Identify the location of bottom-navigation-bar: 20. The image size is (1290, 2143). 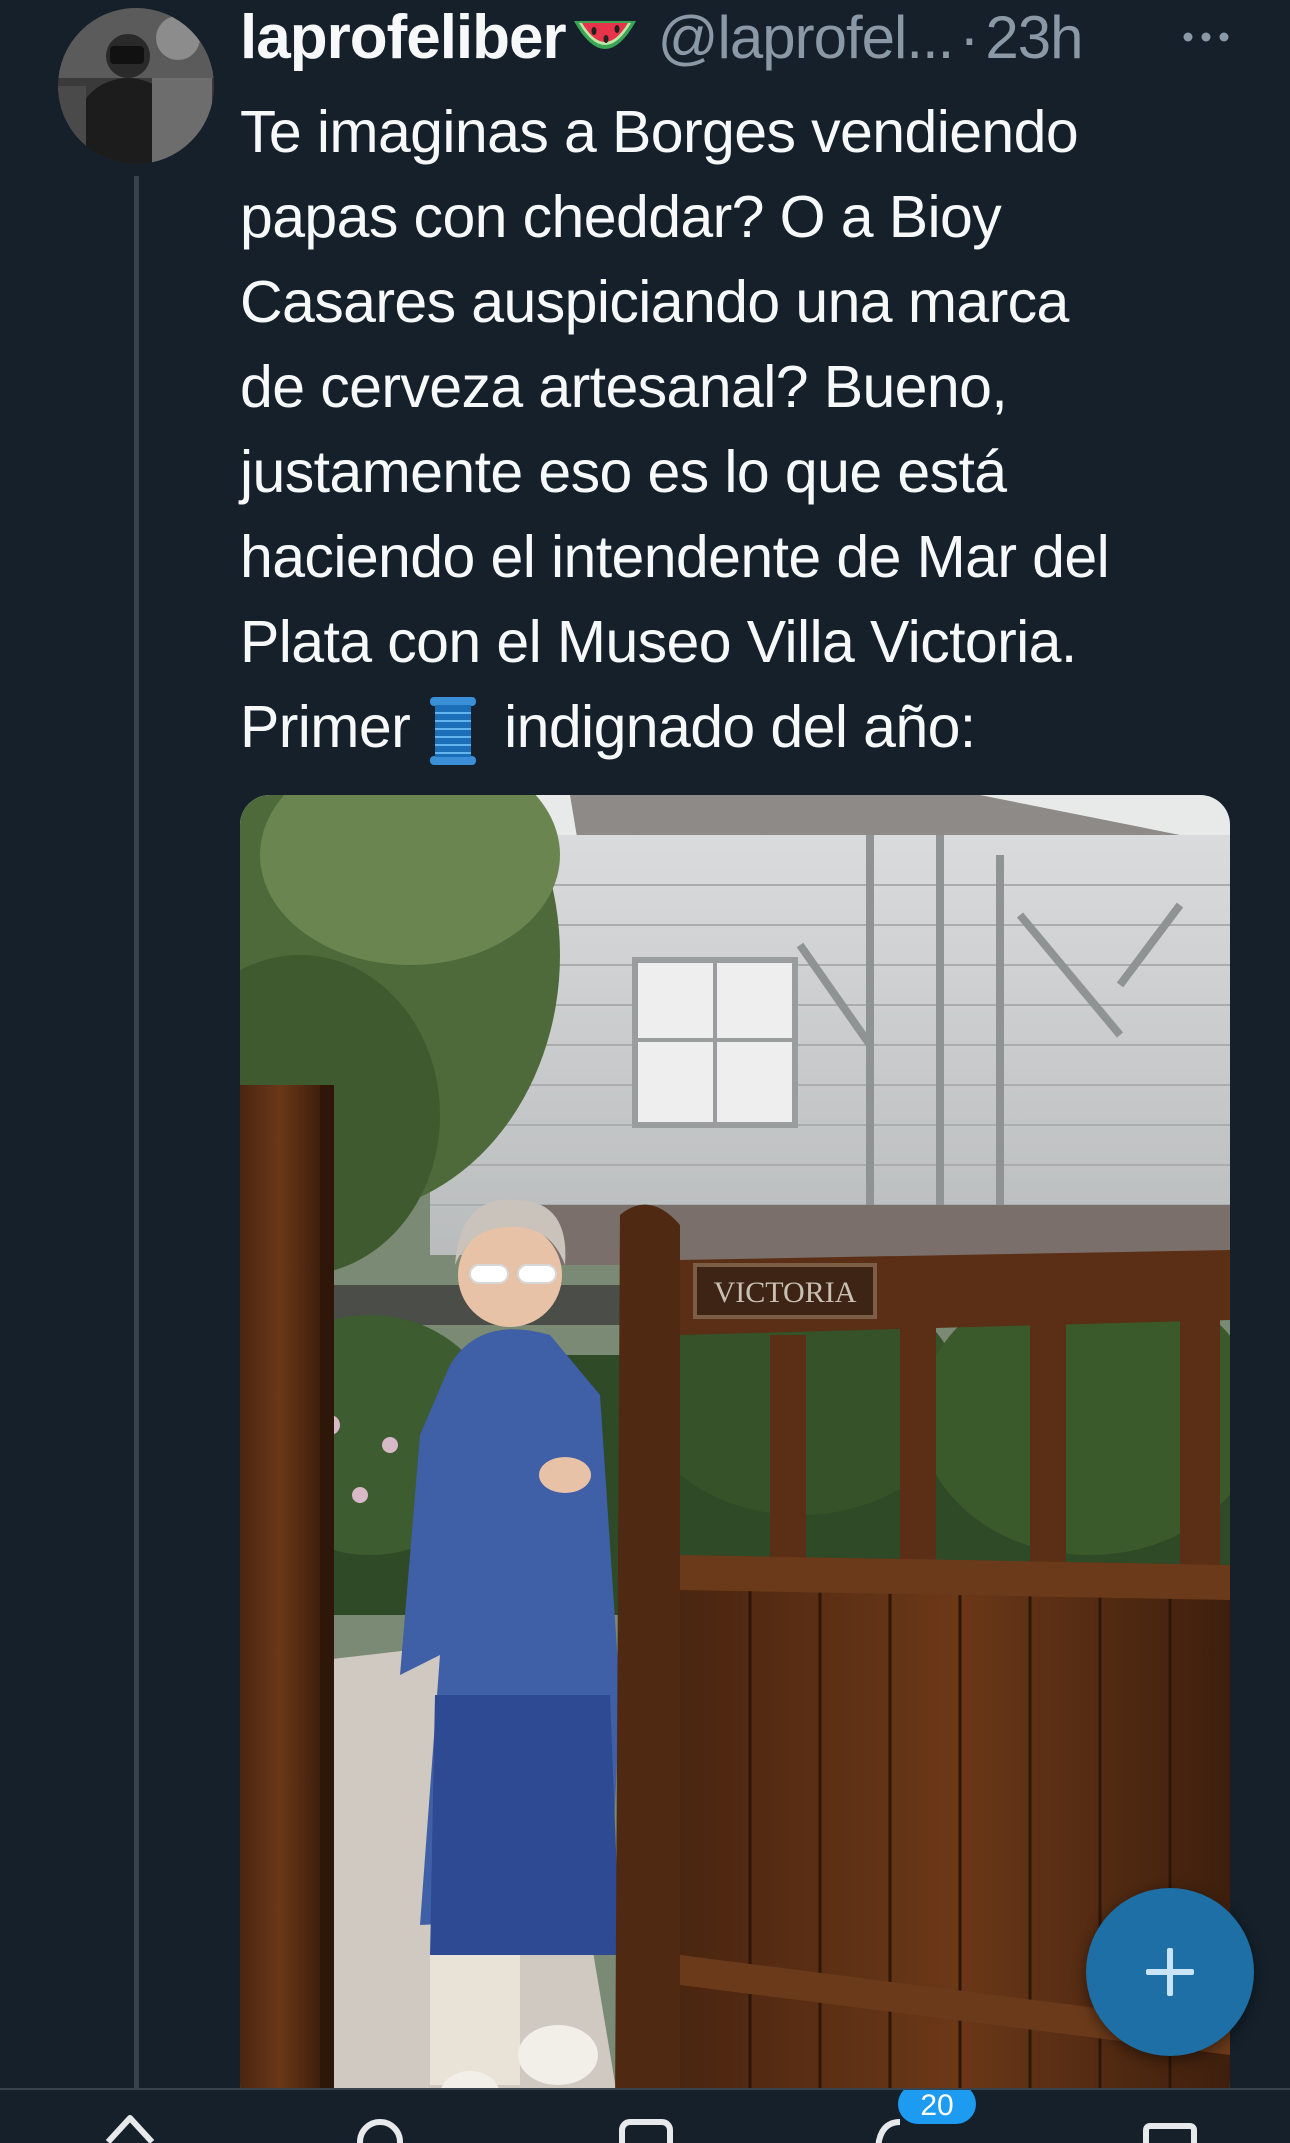
(645, 2115).